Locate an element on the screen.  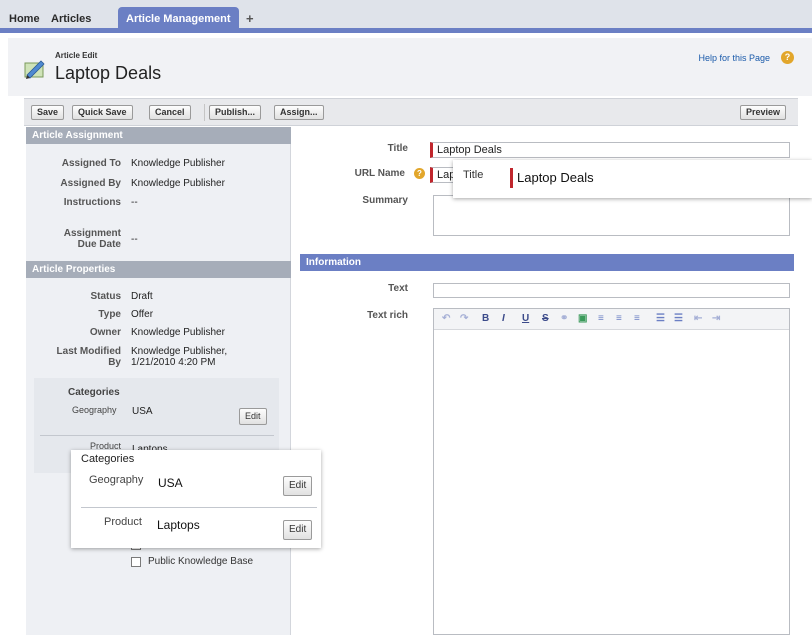
zoom-geography-label: Geography is located at coordinates (116, 480).